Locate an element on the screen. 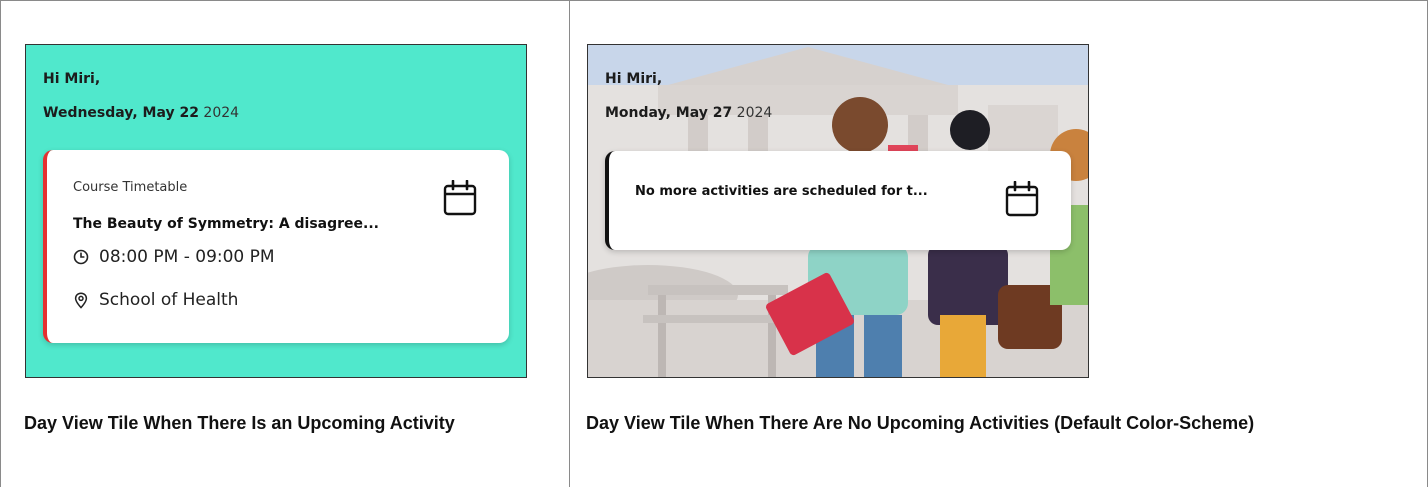  clock-icon is located at coordinates (81, 257).